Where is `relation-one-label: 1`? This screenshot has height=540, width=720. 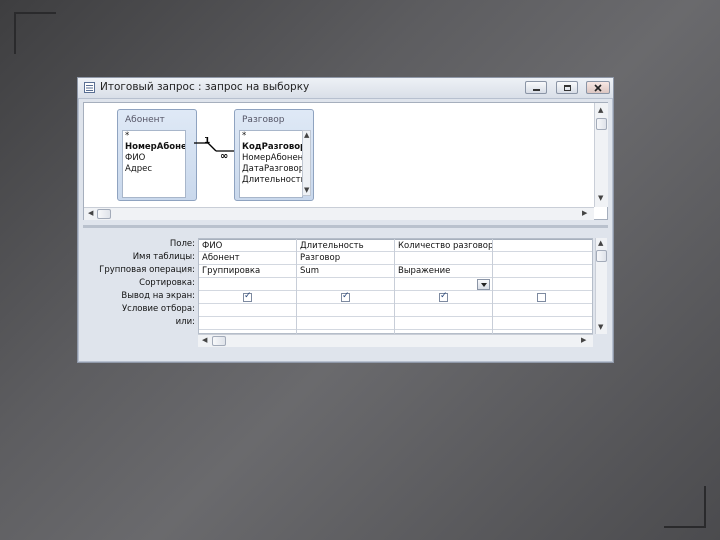 relation-one-label: 1 is located at coordinates (207, 141).